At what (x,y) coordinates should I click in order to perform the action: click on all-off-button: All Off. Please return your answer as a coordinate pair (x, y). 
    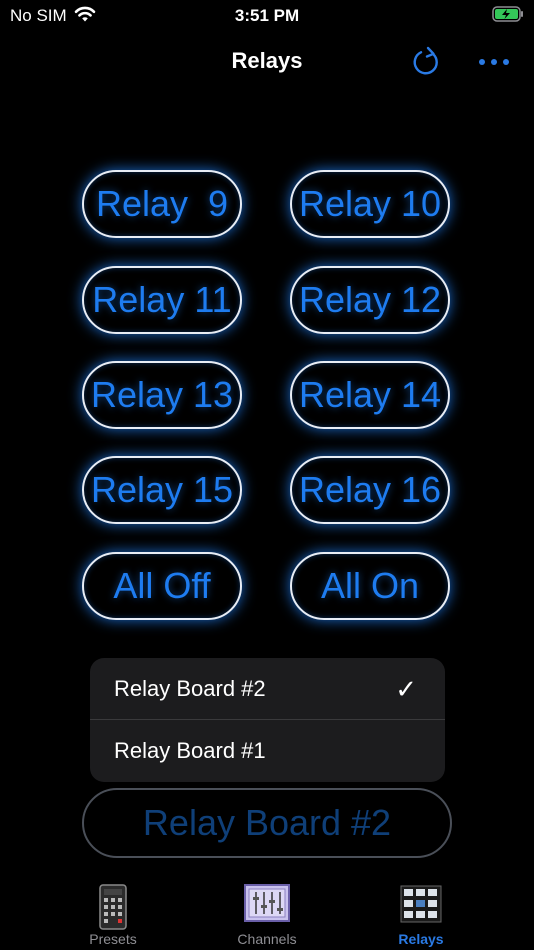
    Looking at the image, I should click on (162, 586).